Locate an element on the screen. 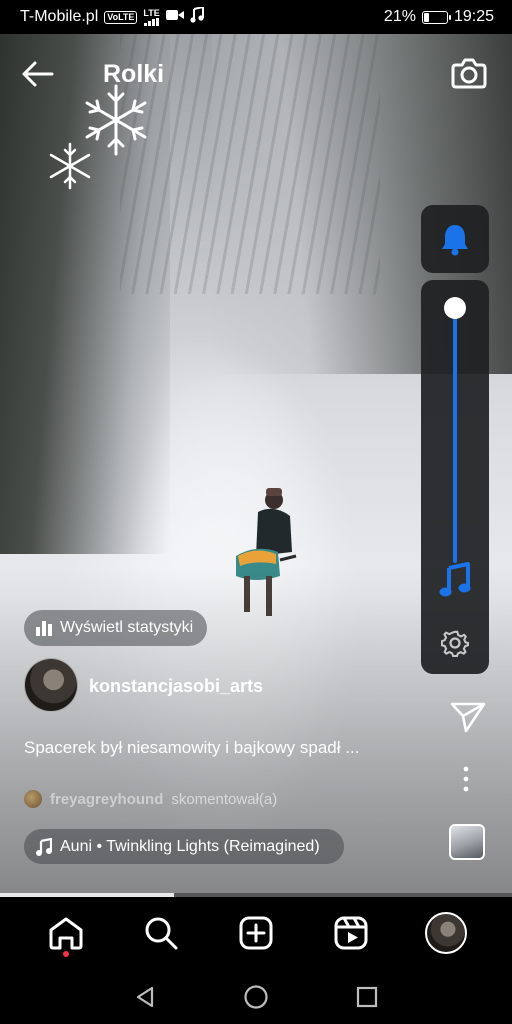 Image resolution: width=512 pixels, height=1024 pixels. commenter-username: freyagreyhound is located at coordinates (107, 799).